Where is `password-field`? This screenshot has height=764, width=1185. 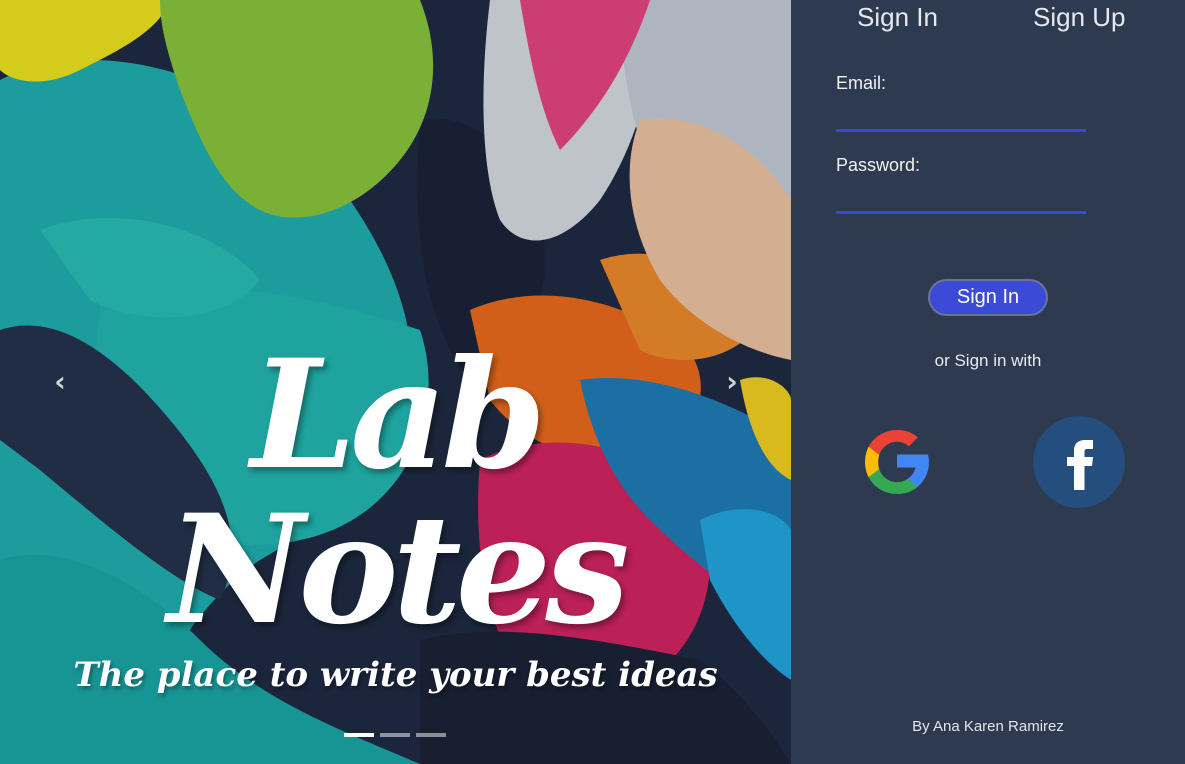
password-field is located at coordinates (961, 199).